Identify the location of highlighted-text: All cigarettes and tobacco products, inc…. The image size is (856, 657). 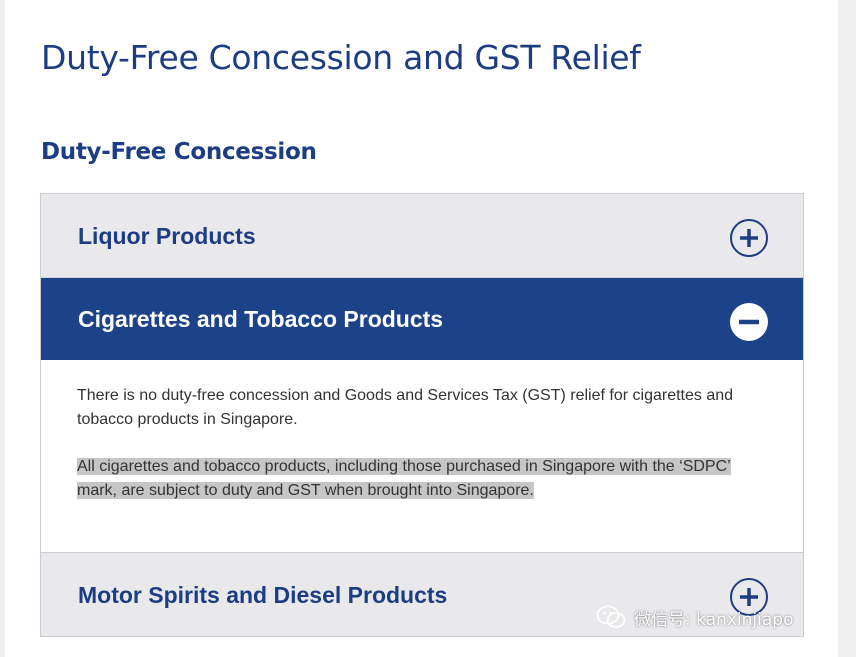
(404, 478).